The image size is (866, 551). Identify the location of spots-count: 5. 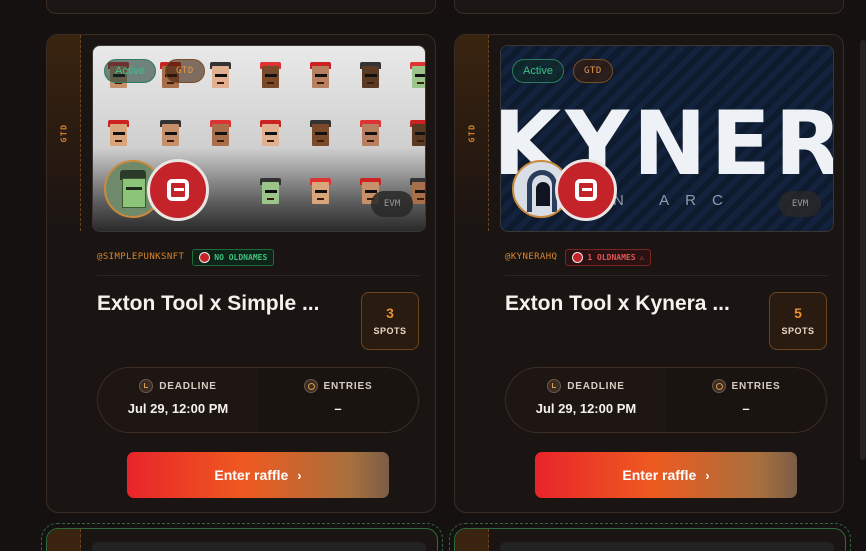
(798, 313).